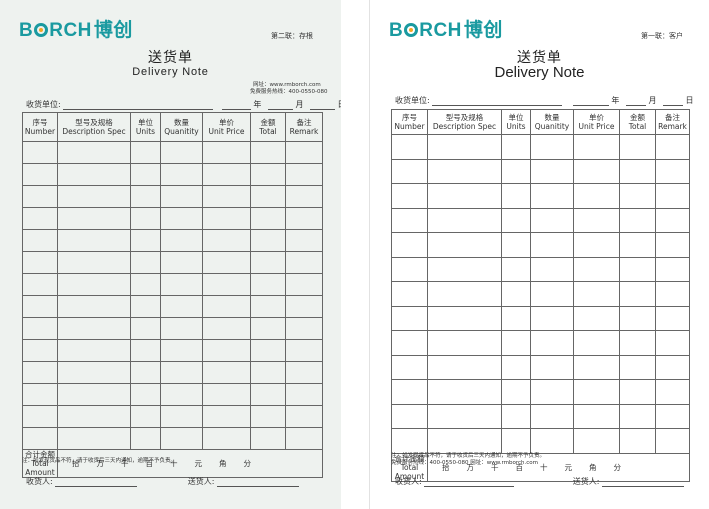  Describe the element at coordinates (635, 101) in the screenshot. I see `month-field` at that location.